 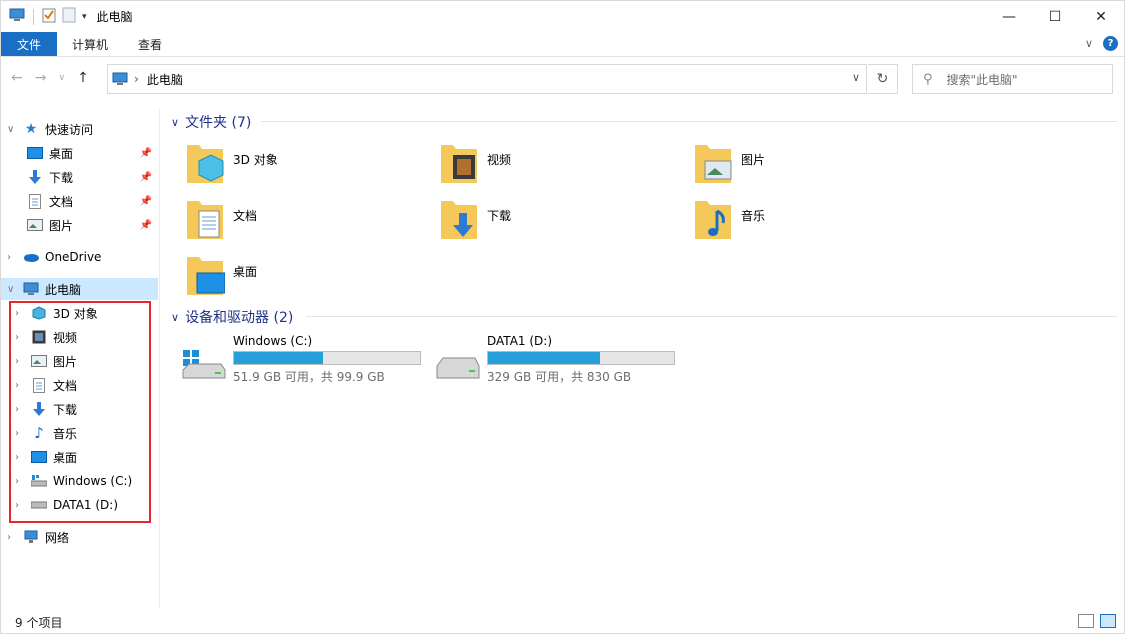 I want to click on nav-quick-pictures: 图片 📌, so click(x=79, y=225).